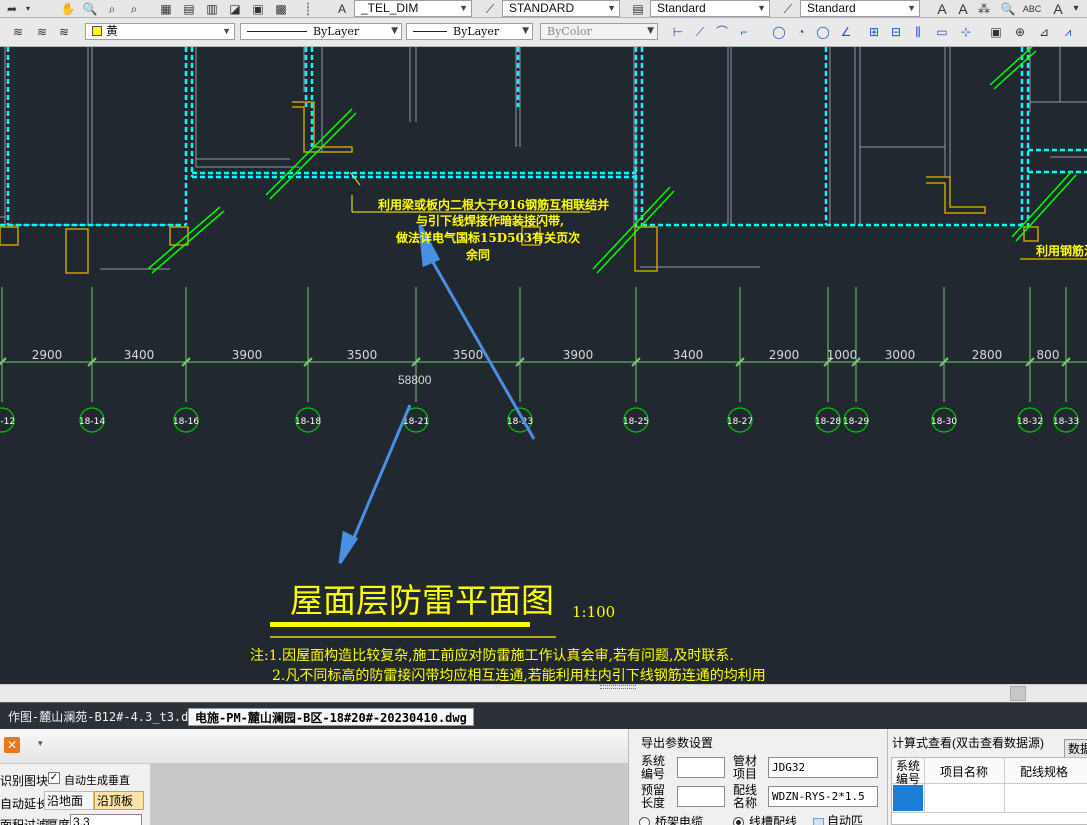 This screenshot has width=1087, height=825. Describe the element at coordinates (106, 819) in the screenshot. I see `thickness-input: 3.3` at that location.